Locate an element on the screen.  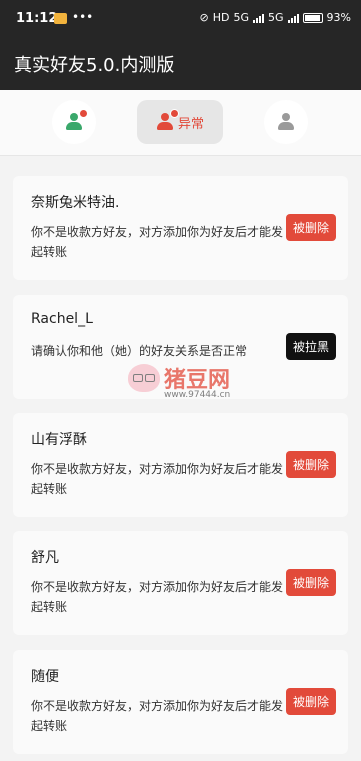
tab-all-friends is located at coordinates (286, 122).